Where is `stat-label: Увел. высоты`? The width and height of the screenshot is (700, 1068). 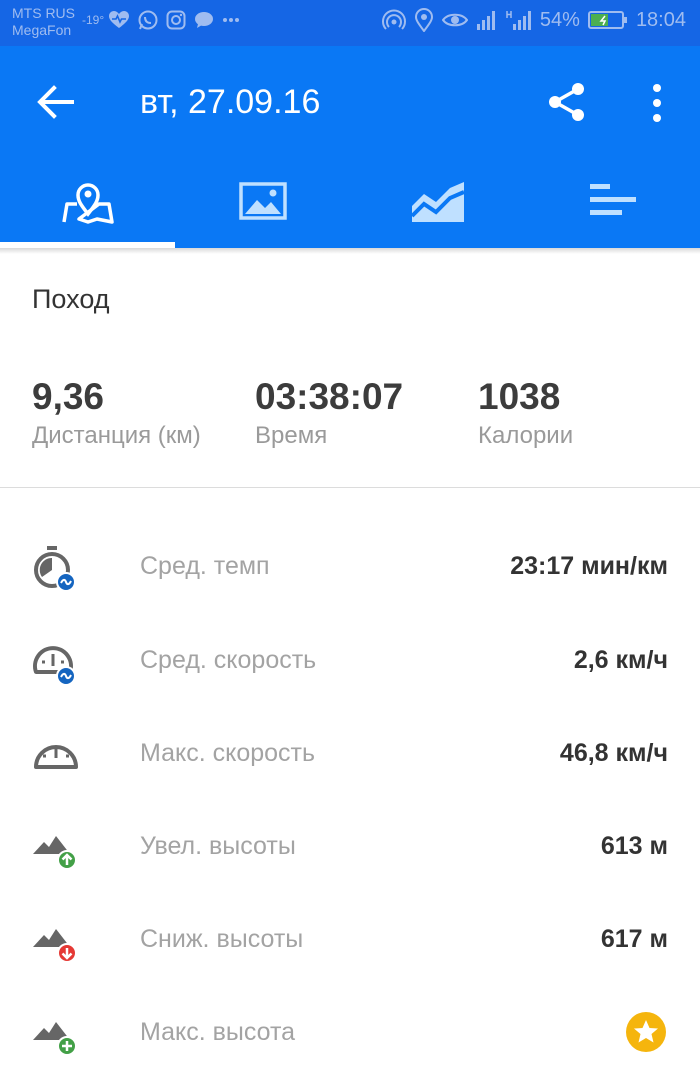 stat-label: Увел. высоты is located at coordinates (218, 846).